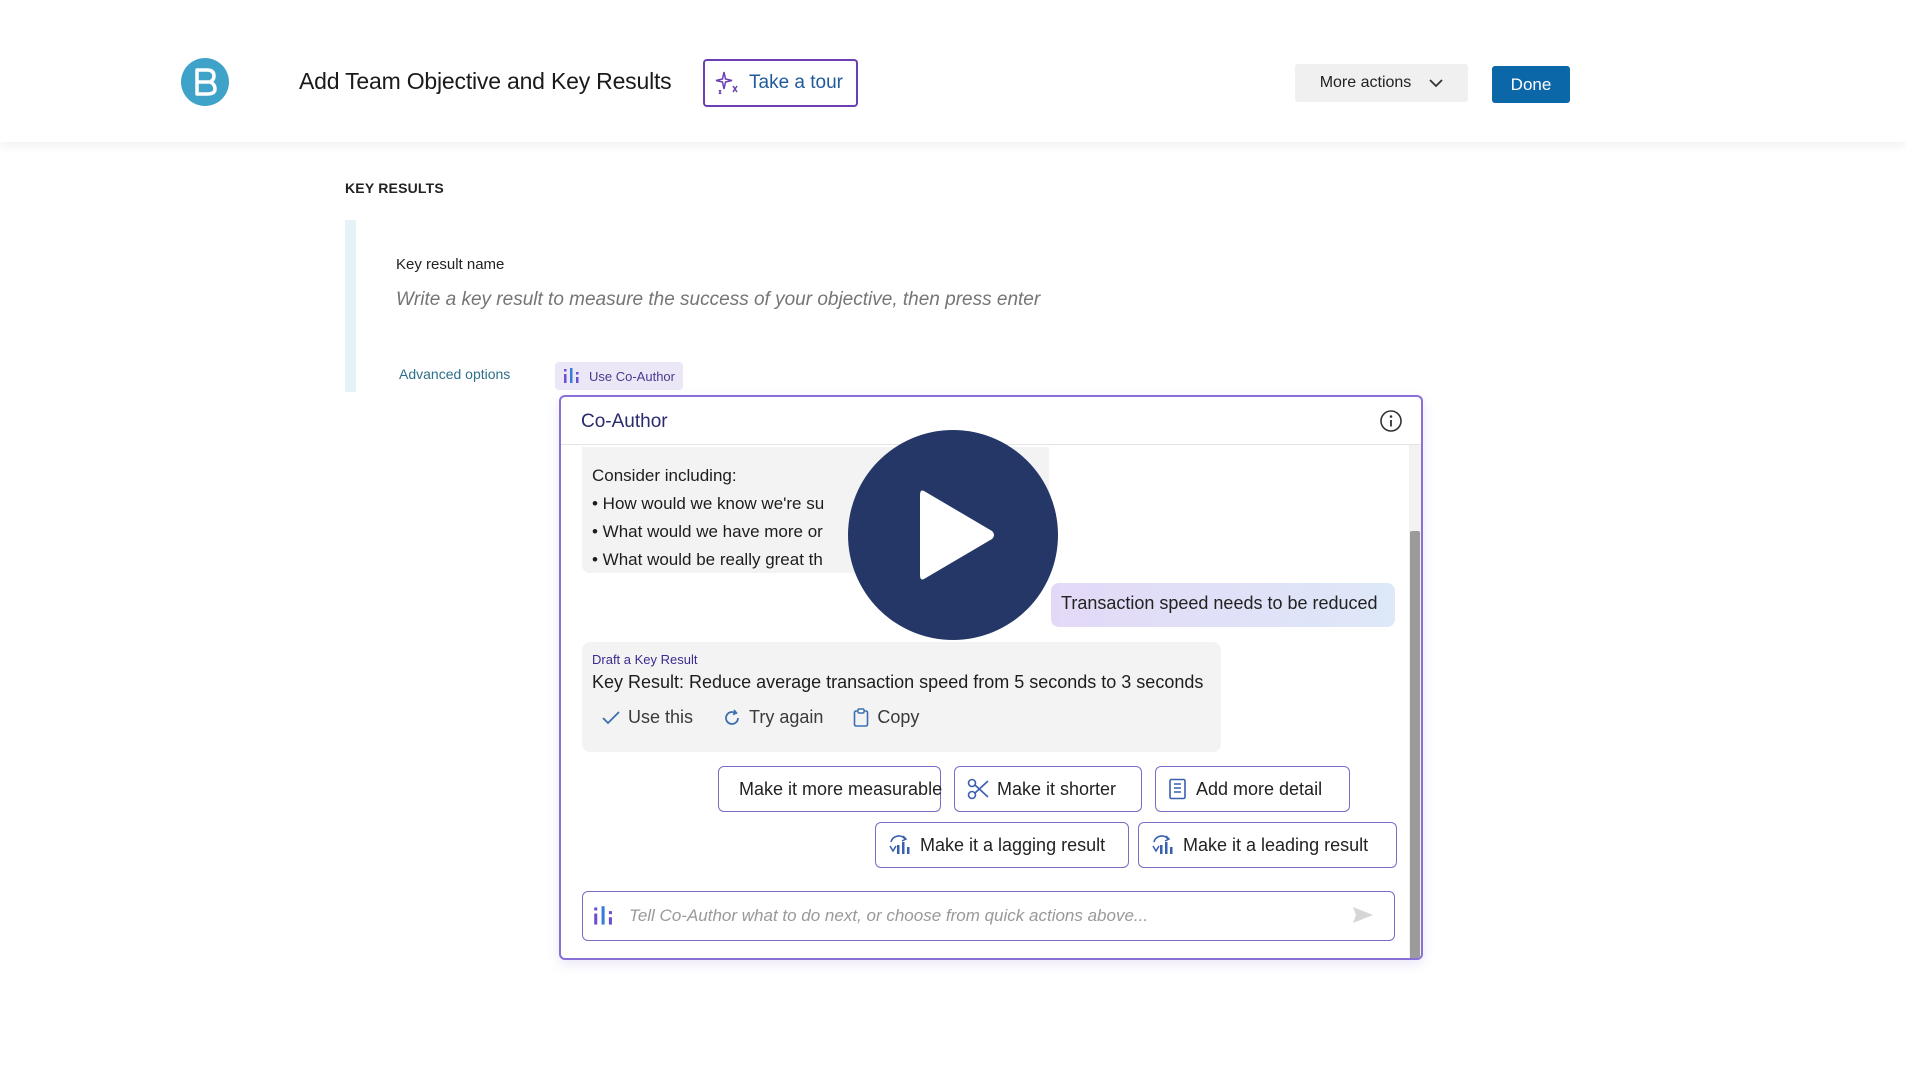 The width and height of the screenshot is (1906, 1070). Describe the element at coordinates (450, 264) in the screenshot. I see `key-result-name-label: Key result name` at that location.